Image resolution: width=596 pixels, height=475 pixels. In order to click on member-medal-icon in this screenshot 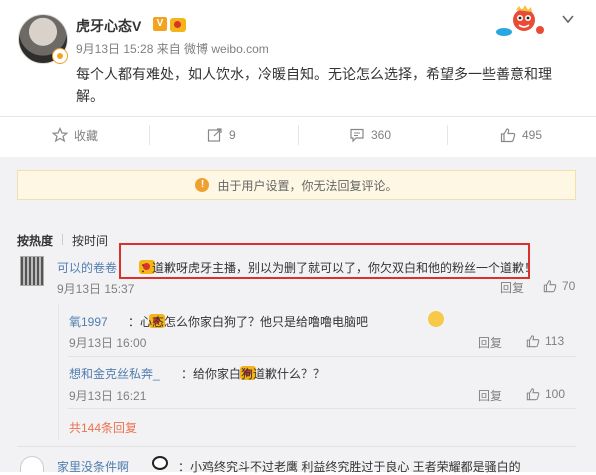, I will do `click(178, 25)`.